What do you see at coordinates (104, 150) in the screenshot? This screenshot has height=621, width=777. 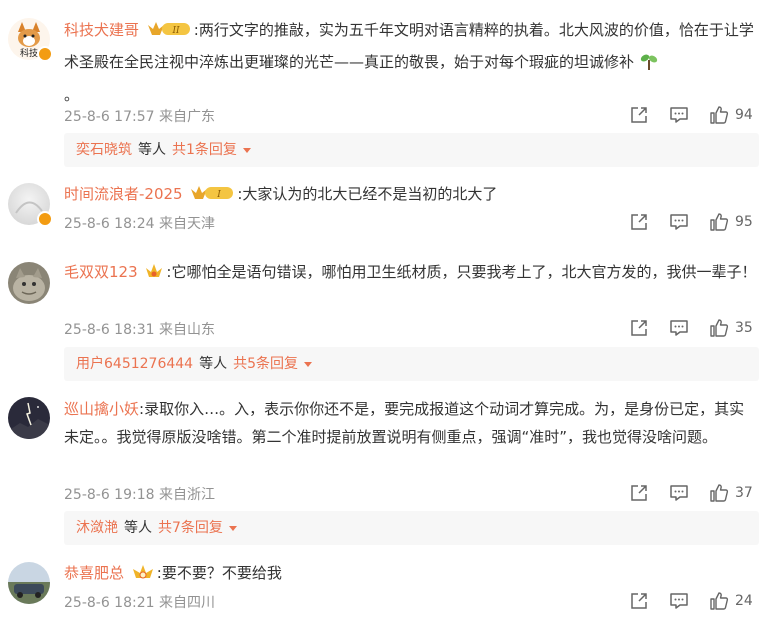 I see `reply-user: 奕石晓筑` at bounding box center [104, 150].